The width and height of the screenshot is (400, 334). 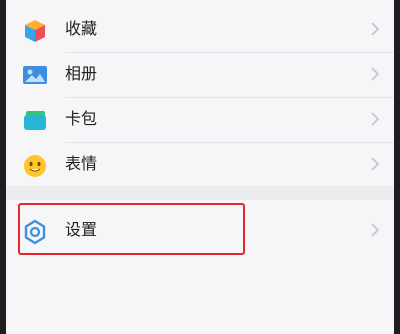 I want to click on card-wallet-icon, so click(x=35, y=120).